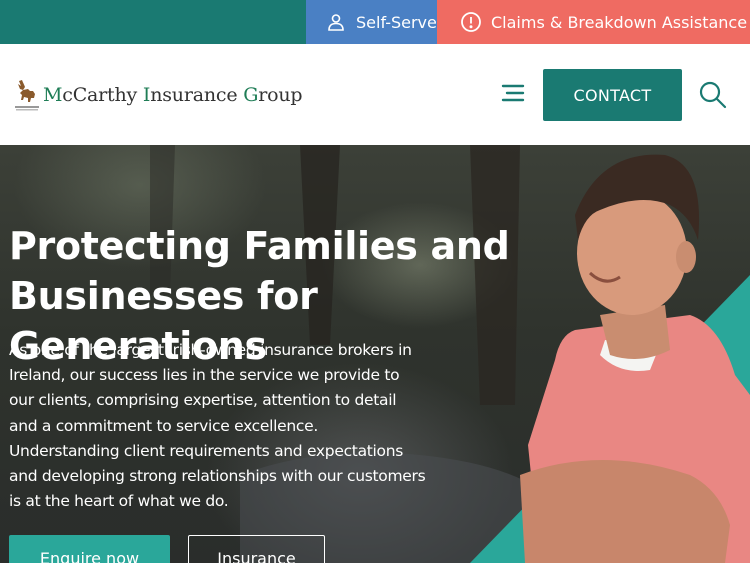  I want to click on logo-letter-g: G, so click(251, 95).